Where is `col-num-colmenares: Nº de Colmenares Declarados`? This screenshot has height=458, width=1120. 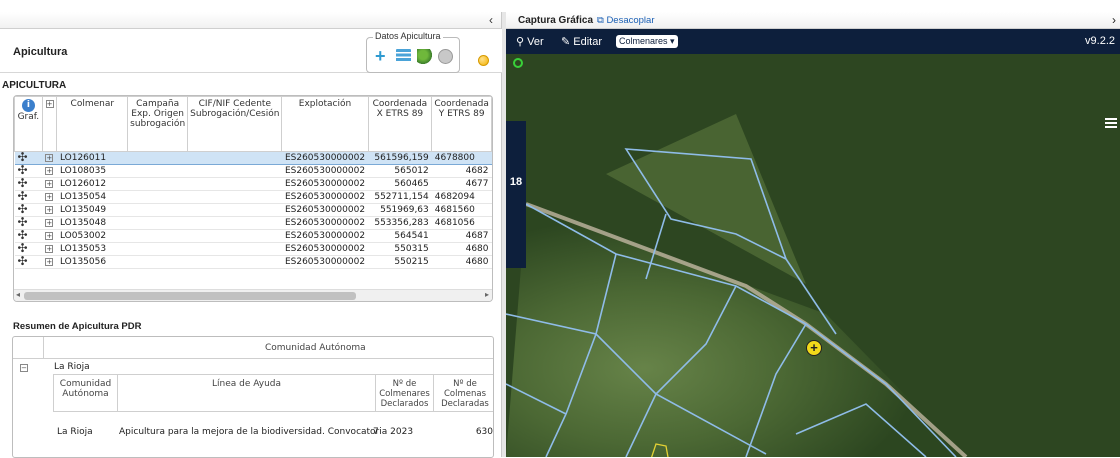
col-num-colmenares: Nº de Colmenares Declarados is located at coordinates (405, 393).